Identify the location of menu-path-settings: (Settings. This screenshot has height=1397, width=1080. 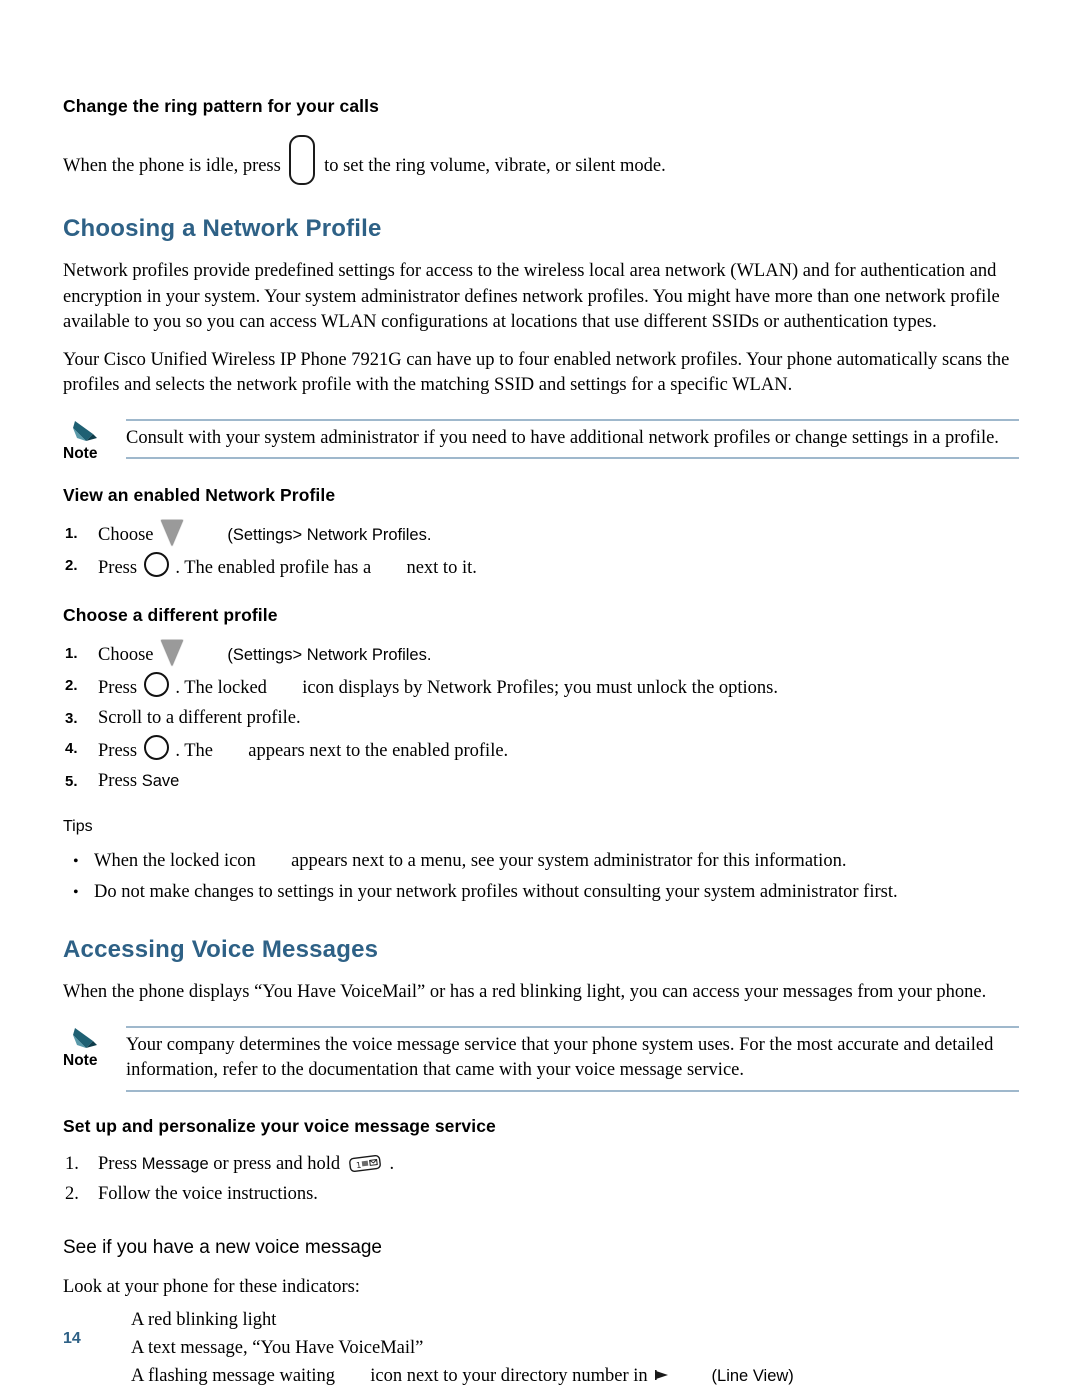
(260, 535).